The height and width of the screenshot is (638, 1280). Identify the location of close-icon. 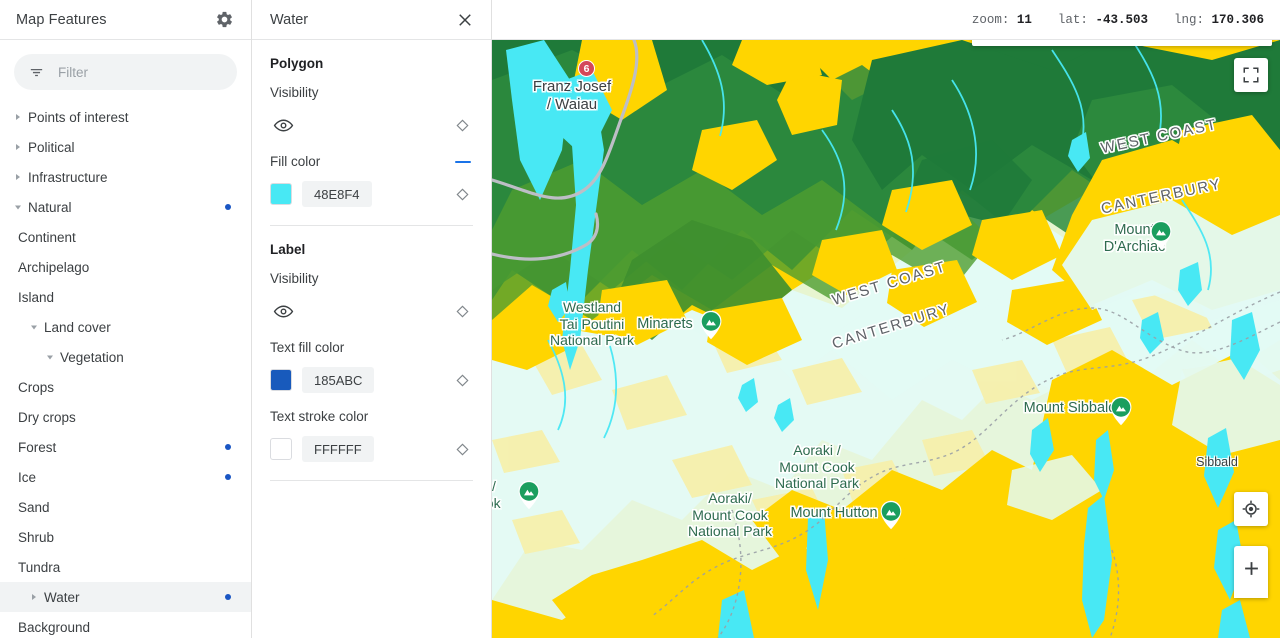
(465, 20).